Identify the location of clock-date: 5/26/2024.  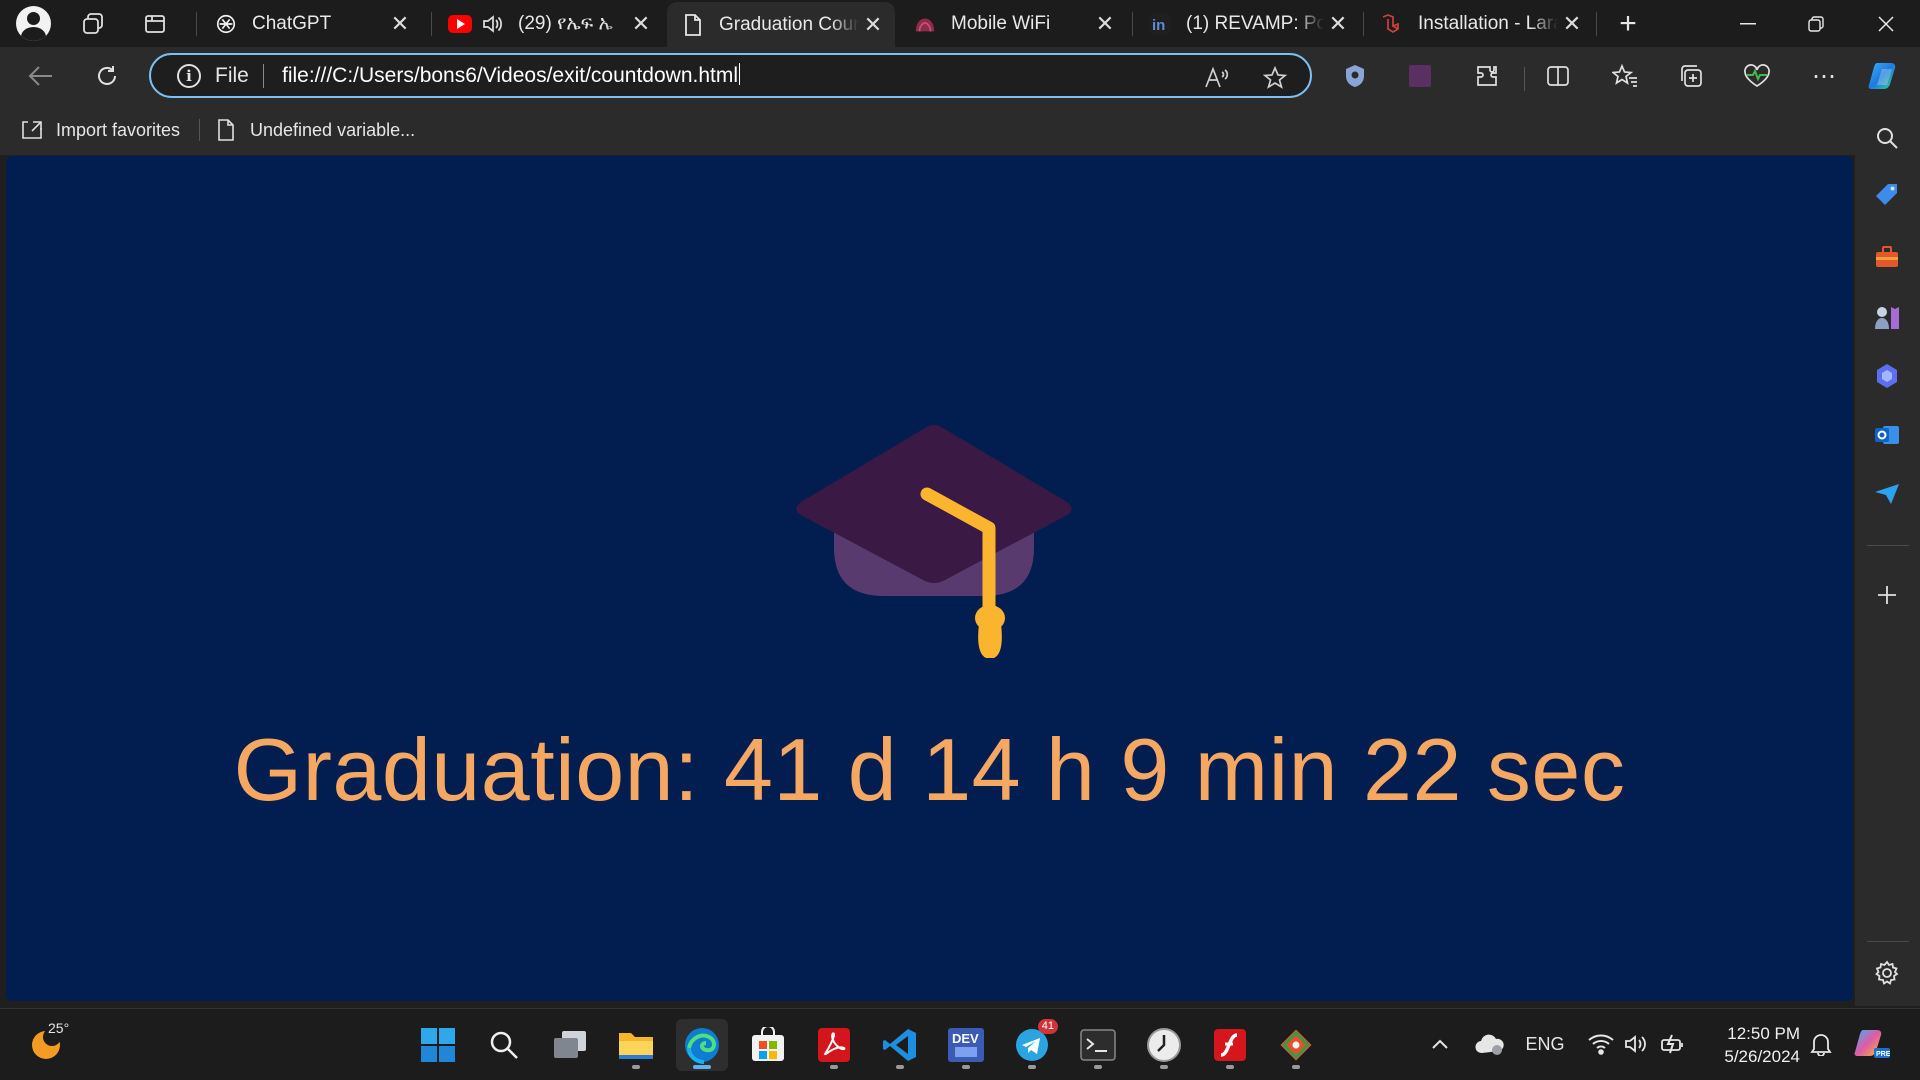
(1762, 1056).